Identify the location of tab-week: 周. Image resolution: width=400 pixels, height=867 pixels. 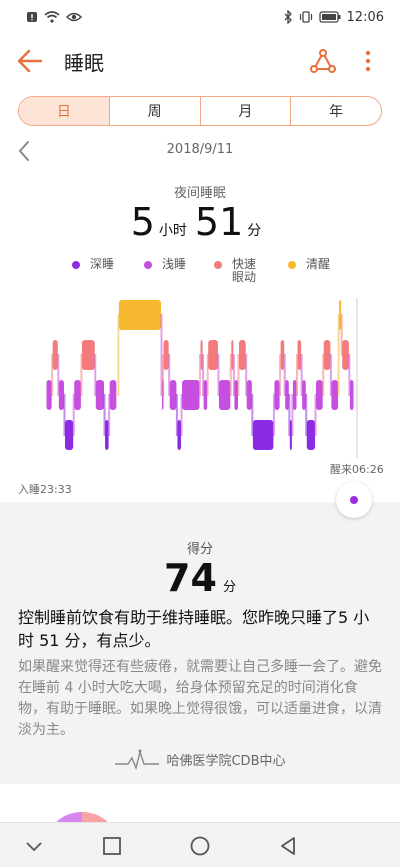
(155, 111).